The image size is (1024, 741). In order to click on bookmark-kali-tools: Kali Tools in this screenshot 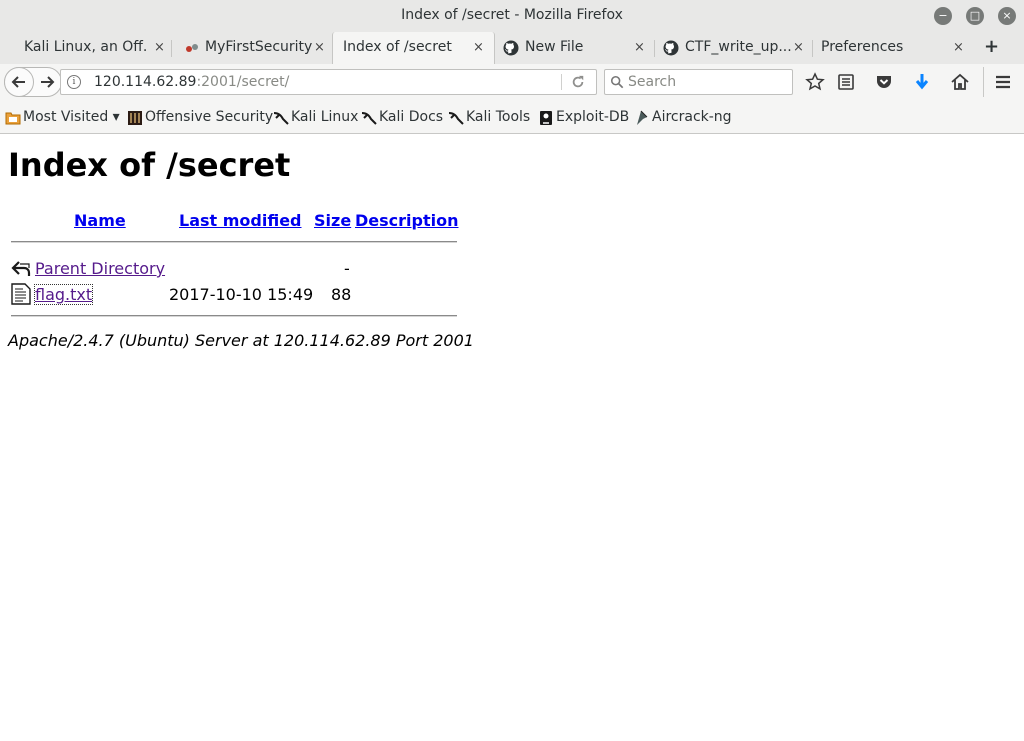, I will do `click(498, 117)`.